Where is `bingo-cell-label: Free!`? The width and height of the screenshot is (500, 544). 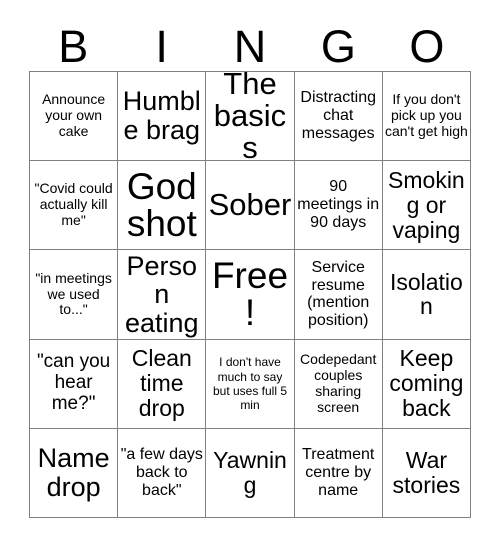 bingo-cell-label: Free! is located at coordinates (250, 294).